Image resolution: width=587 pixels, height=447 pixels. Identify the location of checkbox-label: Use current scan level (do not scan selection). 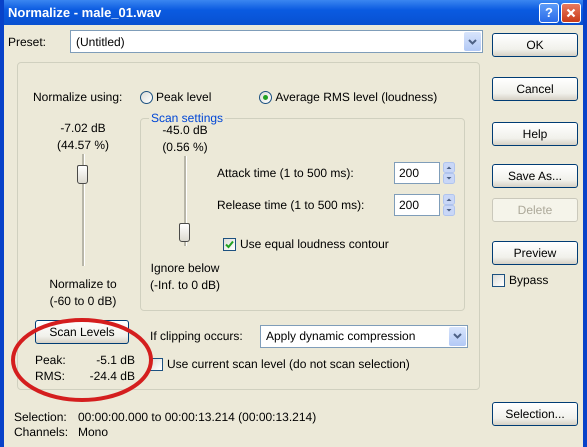
(288, 364).